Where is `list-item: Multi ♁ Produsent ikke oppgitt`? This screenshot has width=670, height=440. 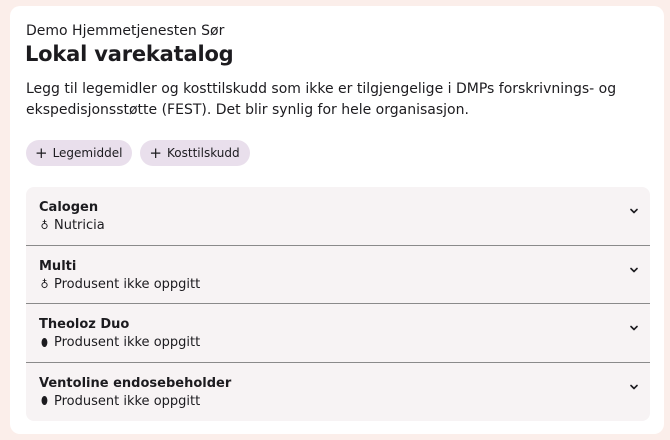 list-item: Multi ♁ Produsent ikke oppgitt is located at coordinates (338, 275).